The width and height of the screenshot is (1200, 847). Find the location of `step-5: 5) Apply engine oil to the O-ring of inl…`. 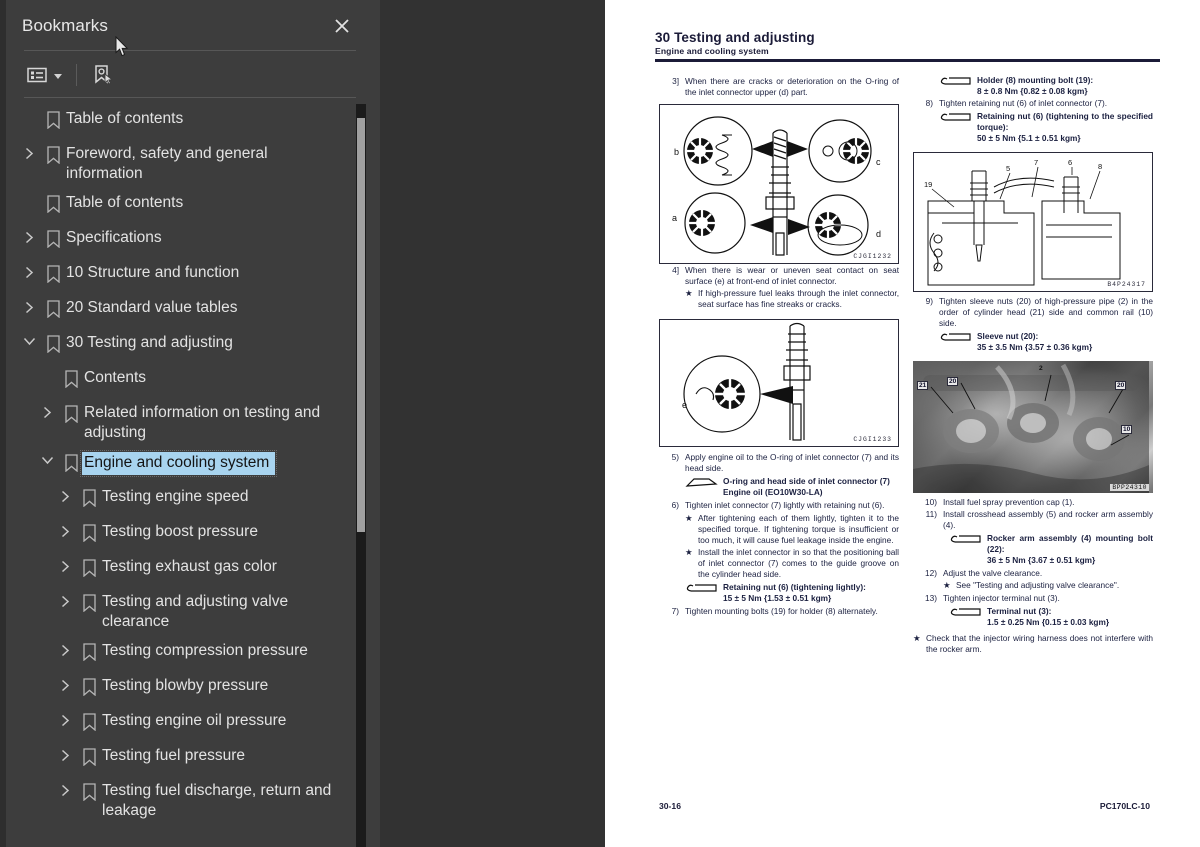

step-5: 5) Apply engine oil to the O-ring of inl… is located at coordinates (779, 463).